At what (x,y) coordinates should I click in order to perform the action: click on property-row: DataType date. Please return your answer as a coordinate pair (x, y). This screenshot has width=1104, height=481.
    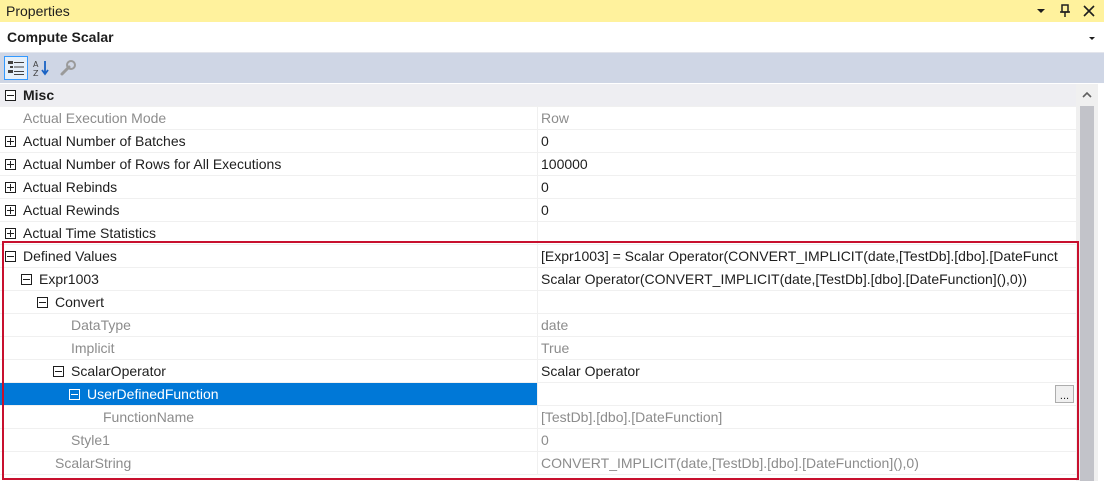
    Looking at the image, I should click on (538, 325).